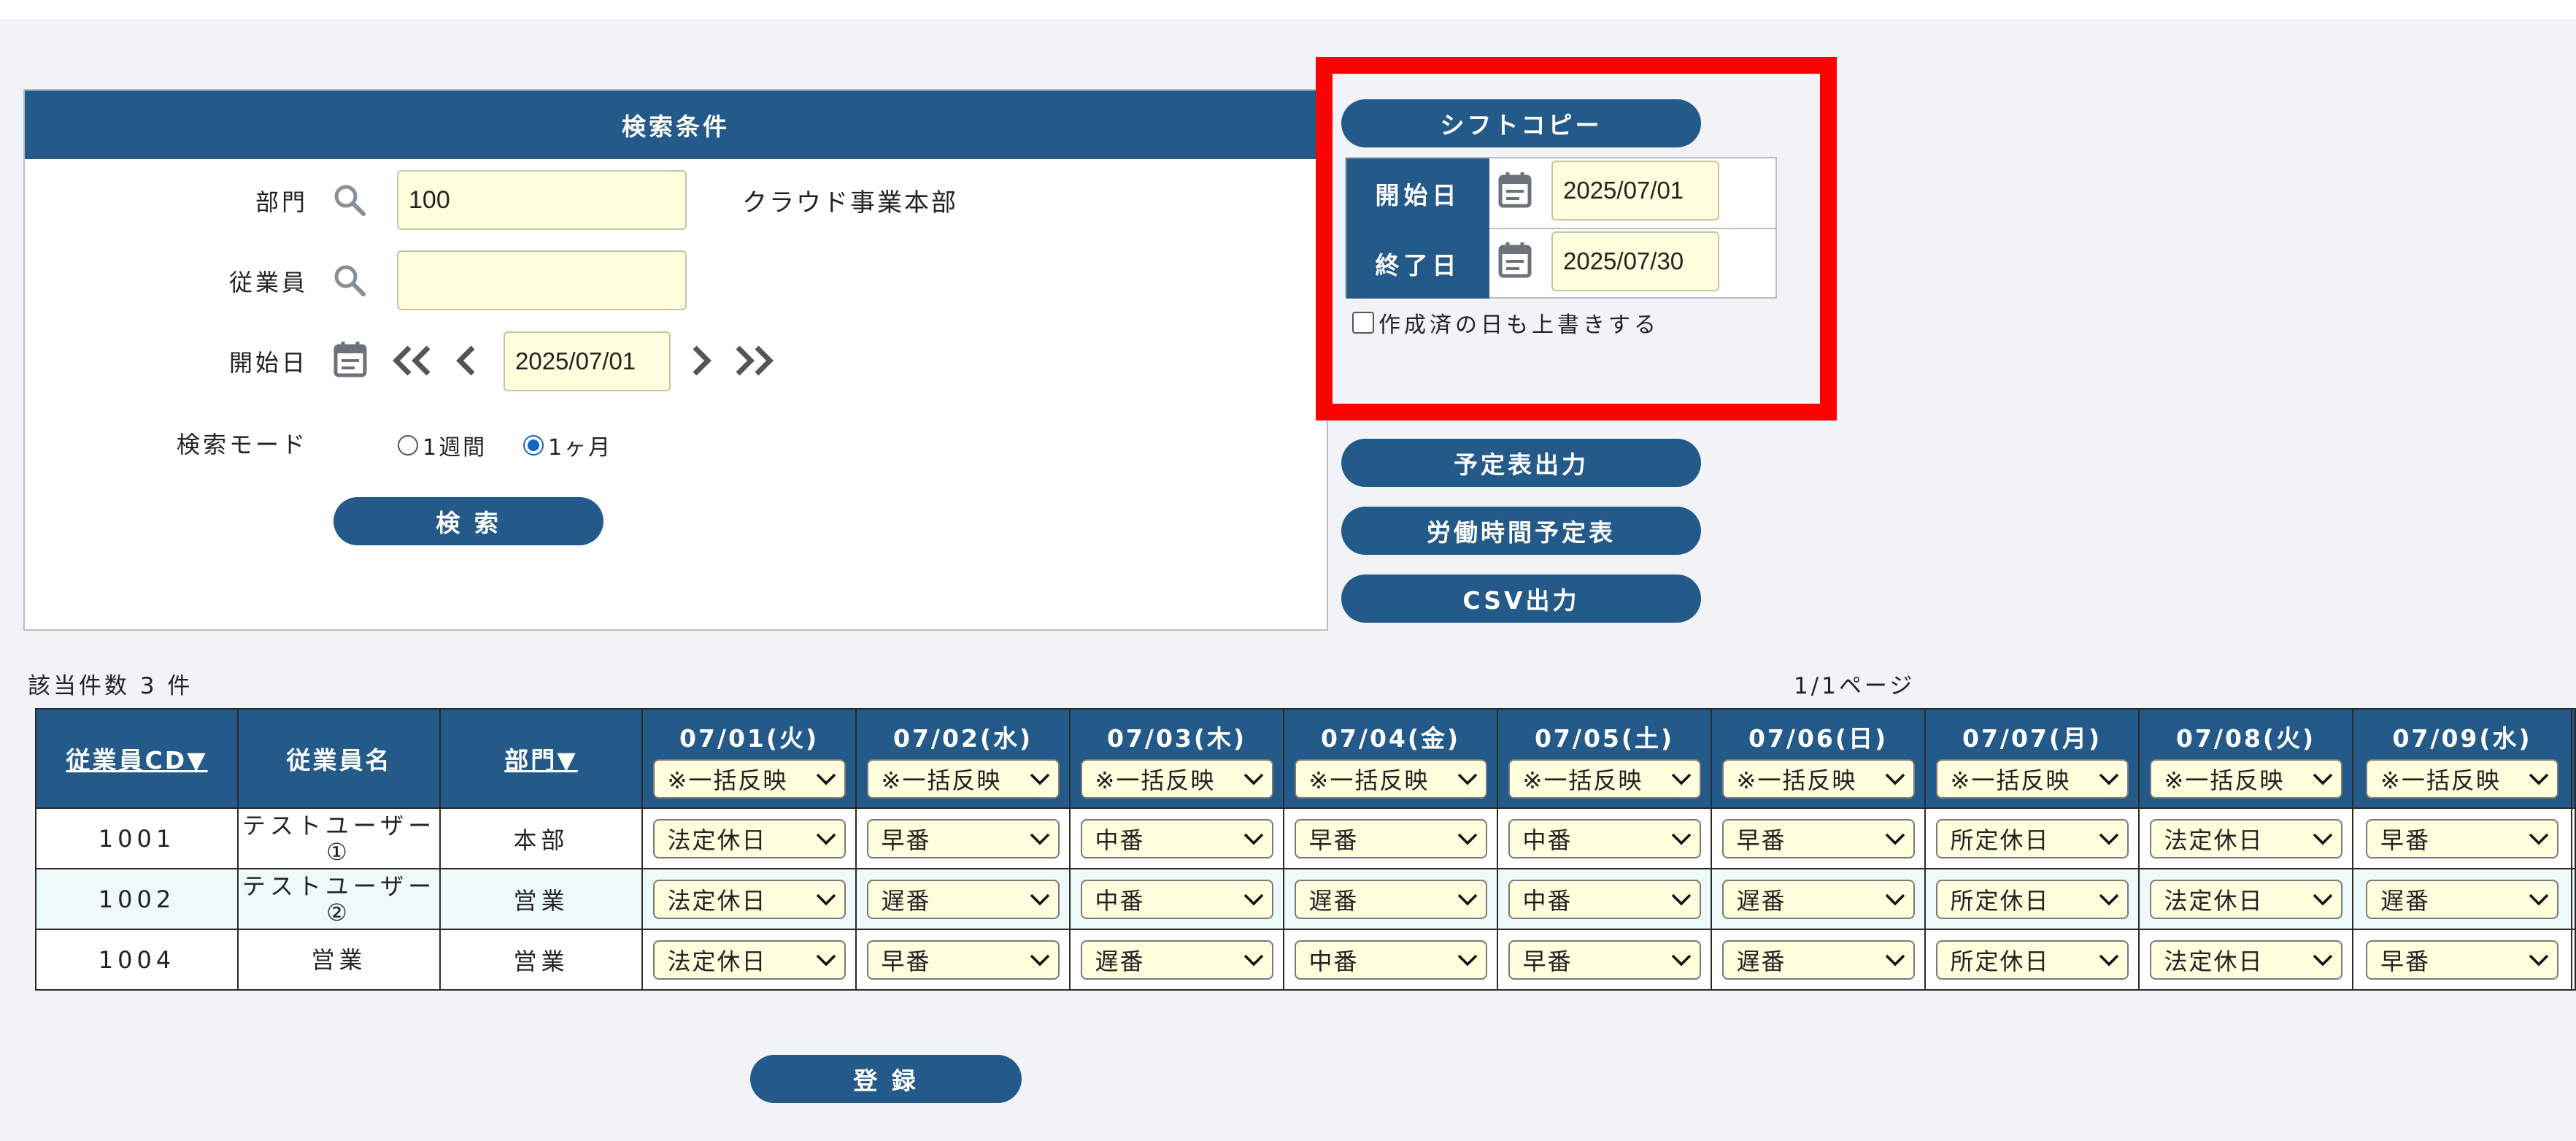 The image size is (2576, 1141). What do you see at coordinates (1521, 463) in the screenshot?
I see `schedule-output-button: 予定表出力` at bounding box center [1521, 463].